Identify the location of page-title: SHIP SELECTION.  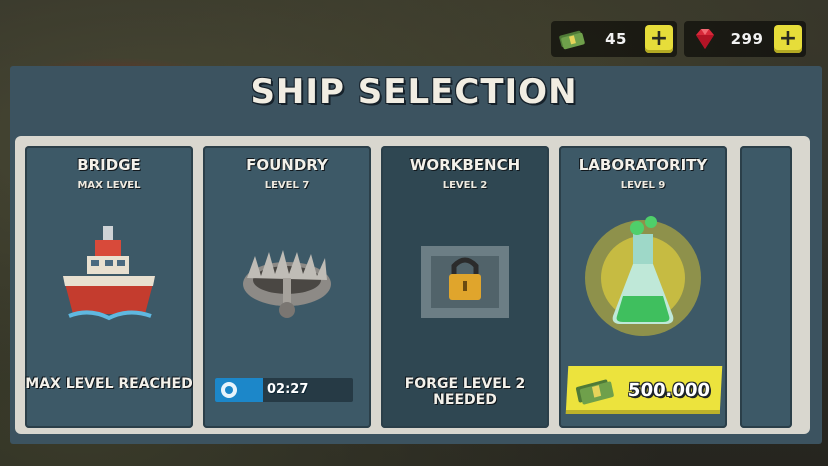
(414, 92).